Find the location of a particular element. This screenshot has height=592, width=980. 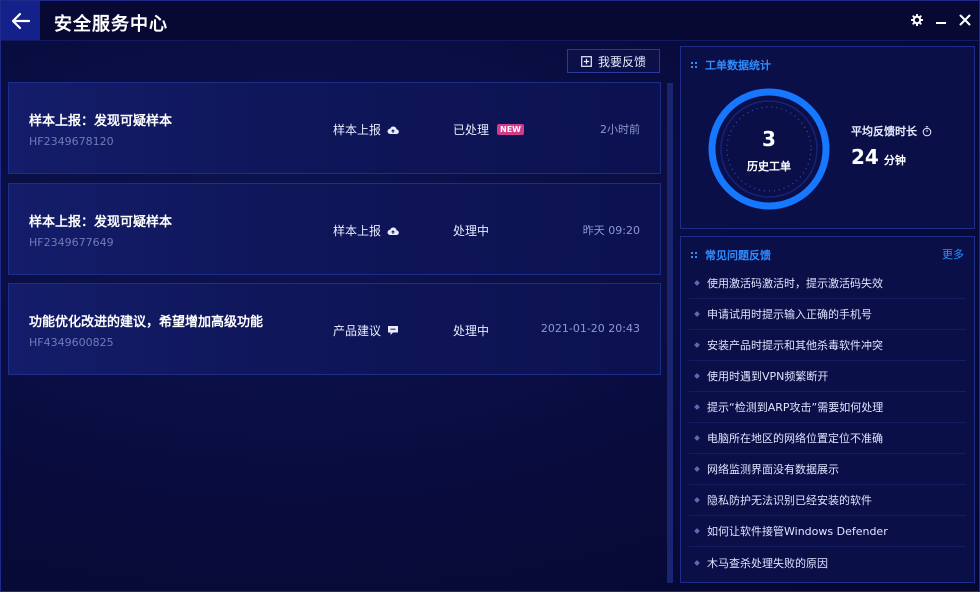

history-tickets-ring: 3 历史工单 is located at coordinates (769, 149).